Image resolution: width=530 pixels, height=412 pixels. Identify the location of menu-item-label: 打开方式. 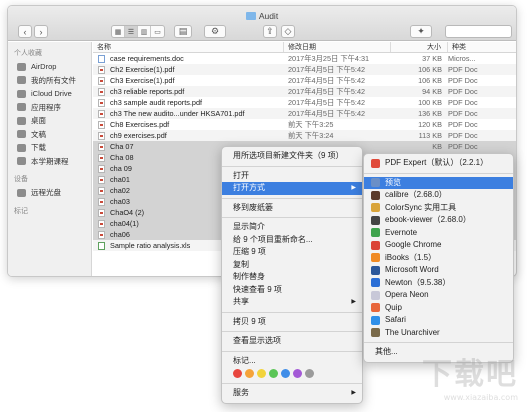
(249, 187).